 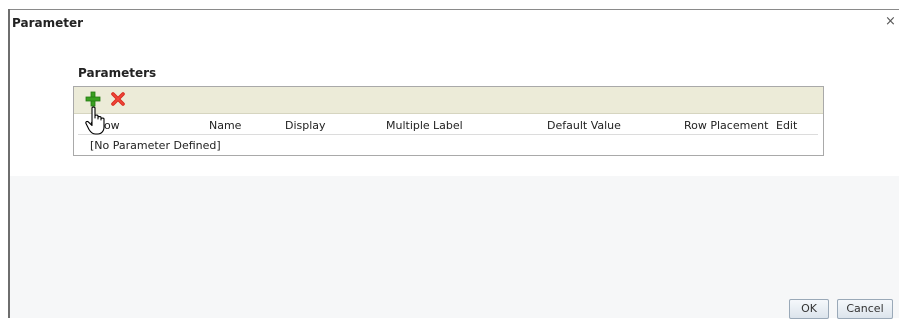 I want to click on column-header-row-placement: Row Placement, so click(x=726, y=125).